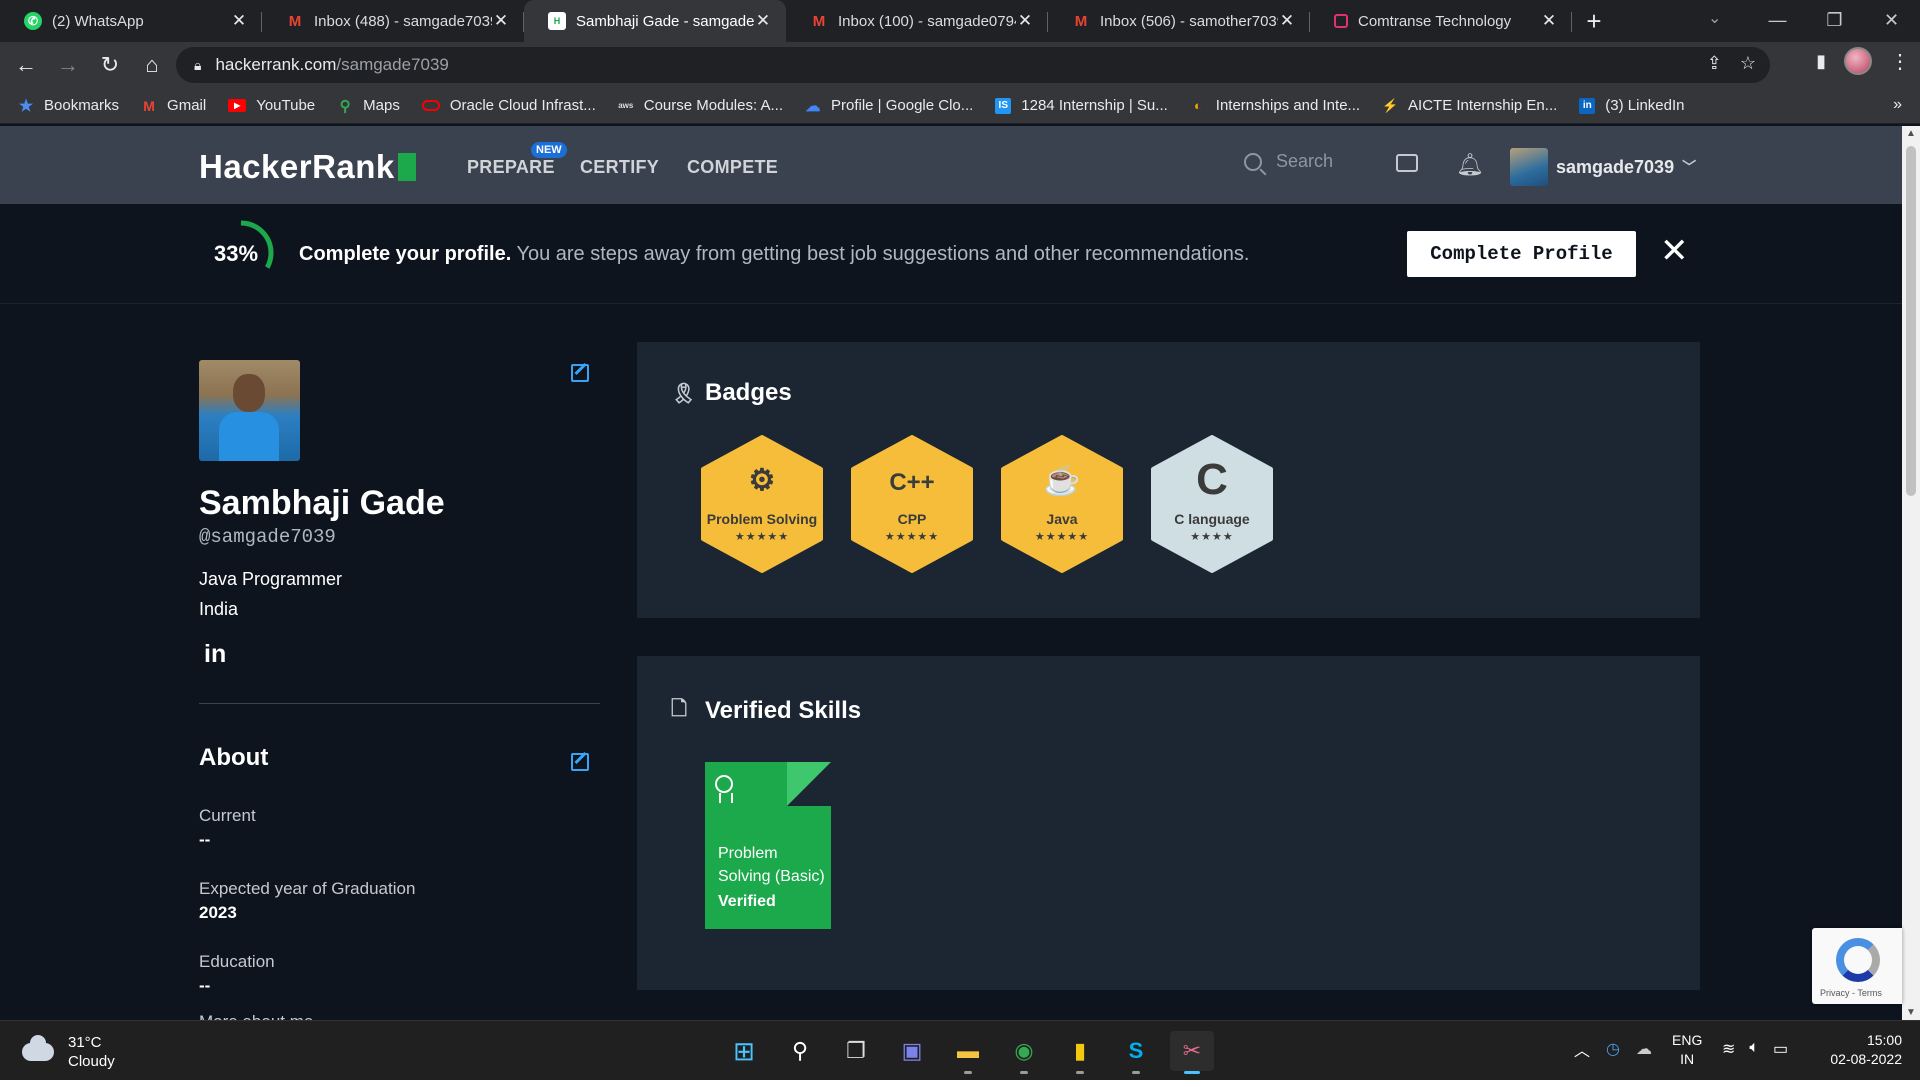 This screenshot has width=1920, height=1080. I want to click on tab-search-icon: ⌄, so click(1714, 18).